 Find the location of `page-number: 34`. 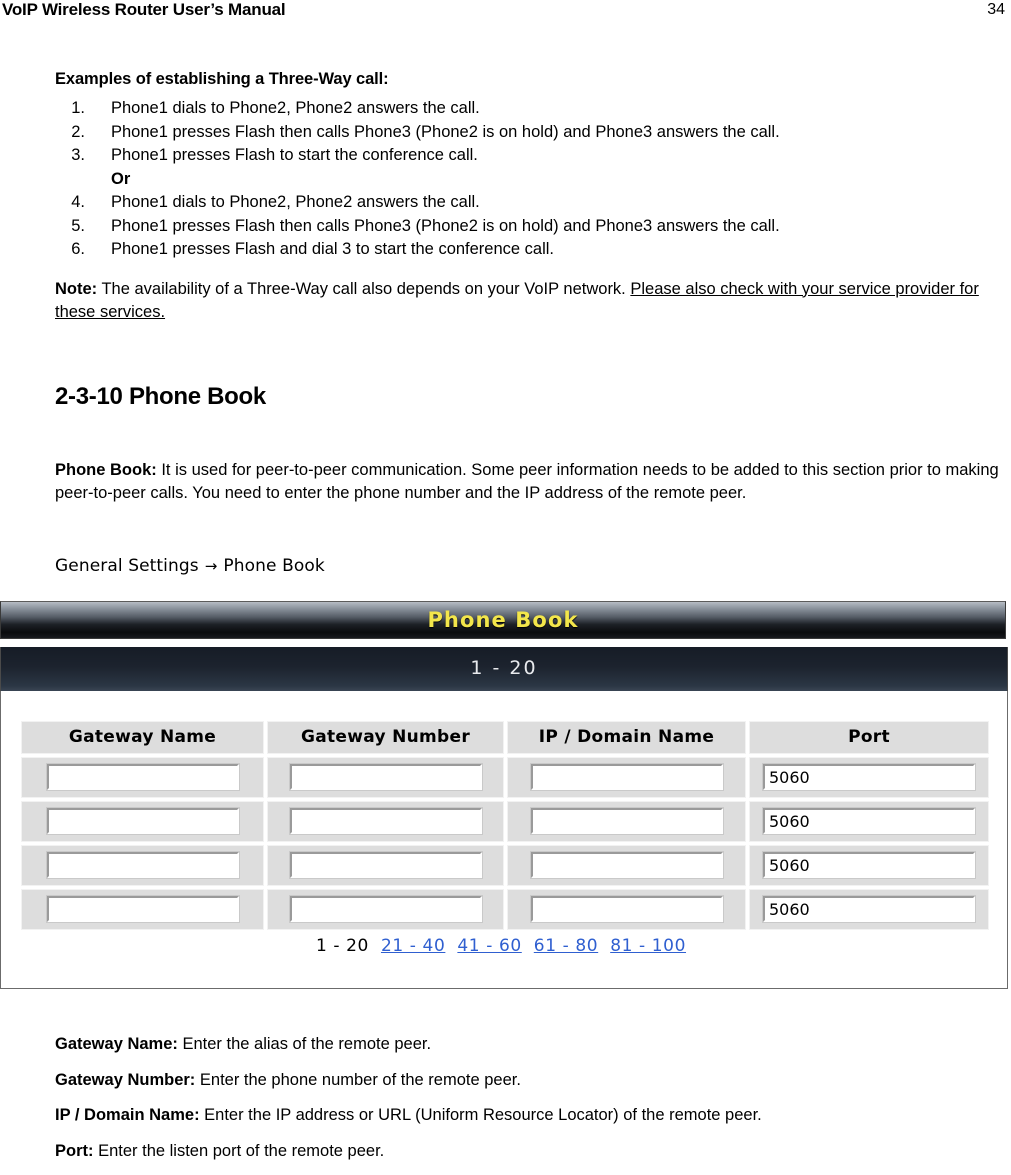

page-number: 34 is located at coordinates (996, 9).